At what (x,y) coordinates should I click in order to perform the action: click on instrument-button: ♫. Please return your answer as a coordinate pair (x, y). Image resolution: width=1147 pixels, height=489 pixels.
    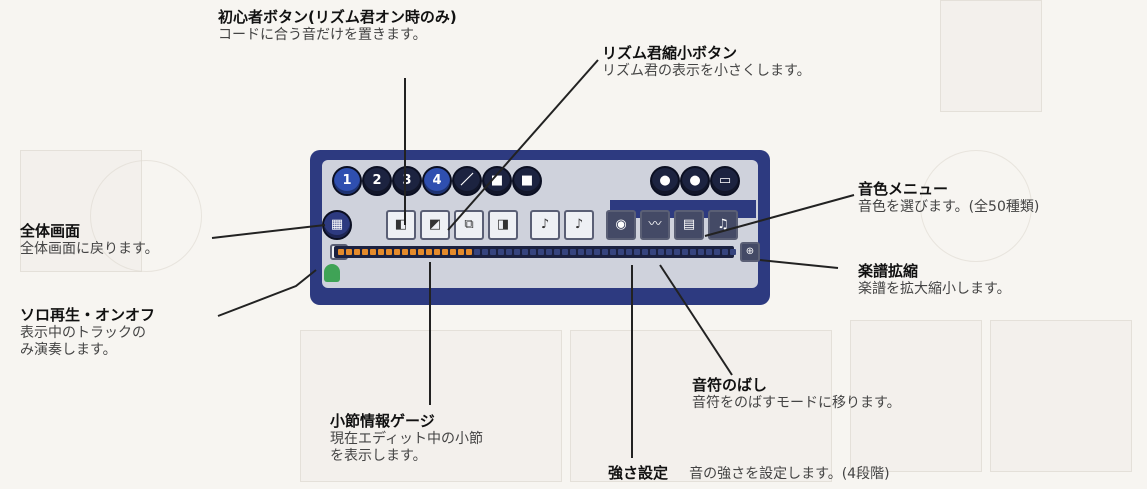
    Looking at the image, I should click on (723, 225).